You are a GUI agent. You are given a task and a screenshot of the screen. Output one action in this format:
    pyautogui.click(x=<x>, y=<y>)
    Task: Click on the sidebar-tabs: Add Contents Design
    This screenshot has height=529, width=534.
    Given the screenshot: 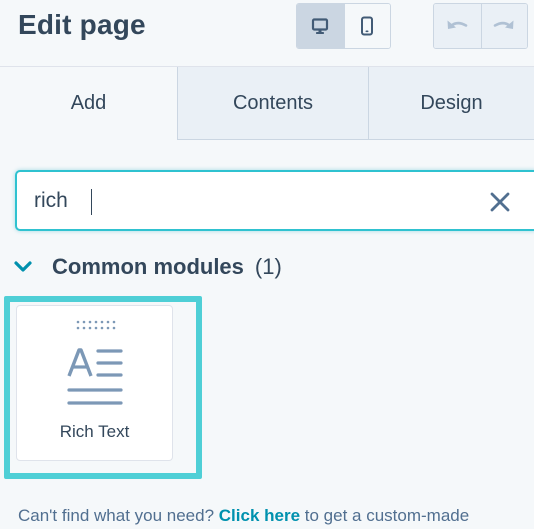 What is the action you would take?
    pyautogui.click(x=267, y=103)
    